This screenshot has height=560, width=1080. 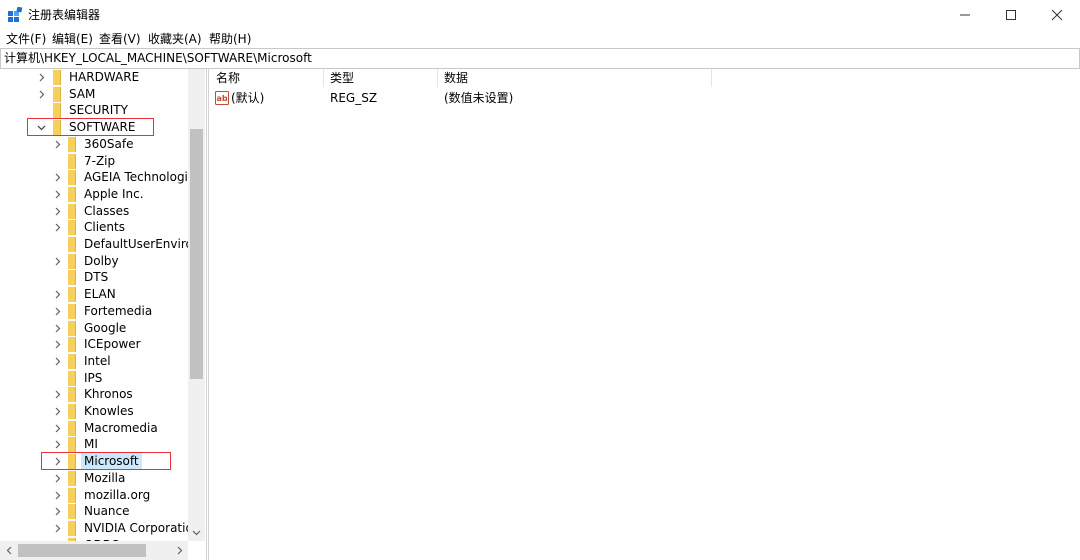 What do you see at coordinates (109, 143) in the screenshot?
I see `tree-item-label: 360Safe` at bounding box center [109, 143].